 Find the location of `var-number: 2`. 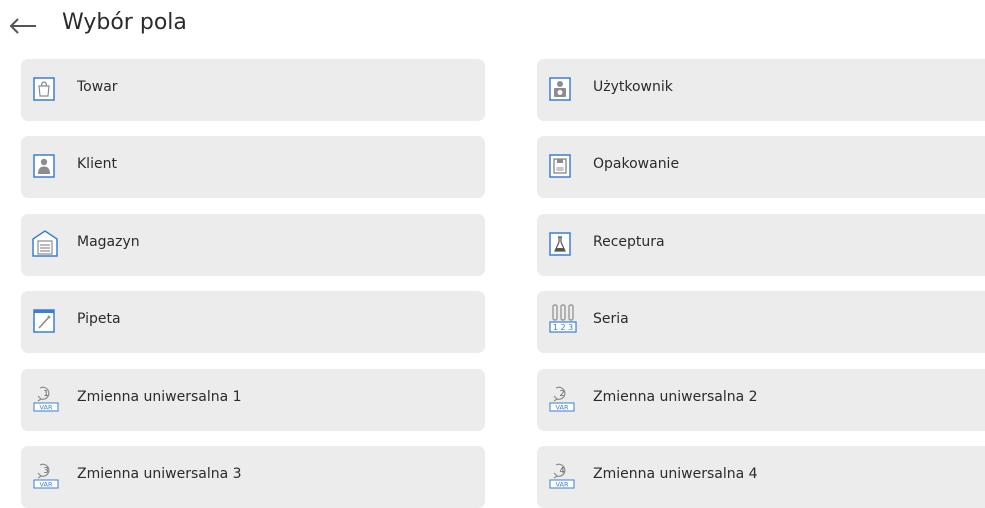

var-number: 2 is located at coordinates (561, 393).